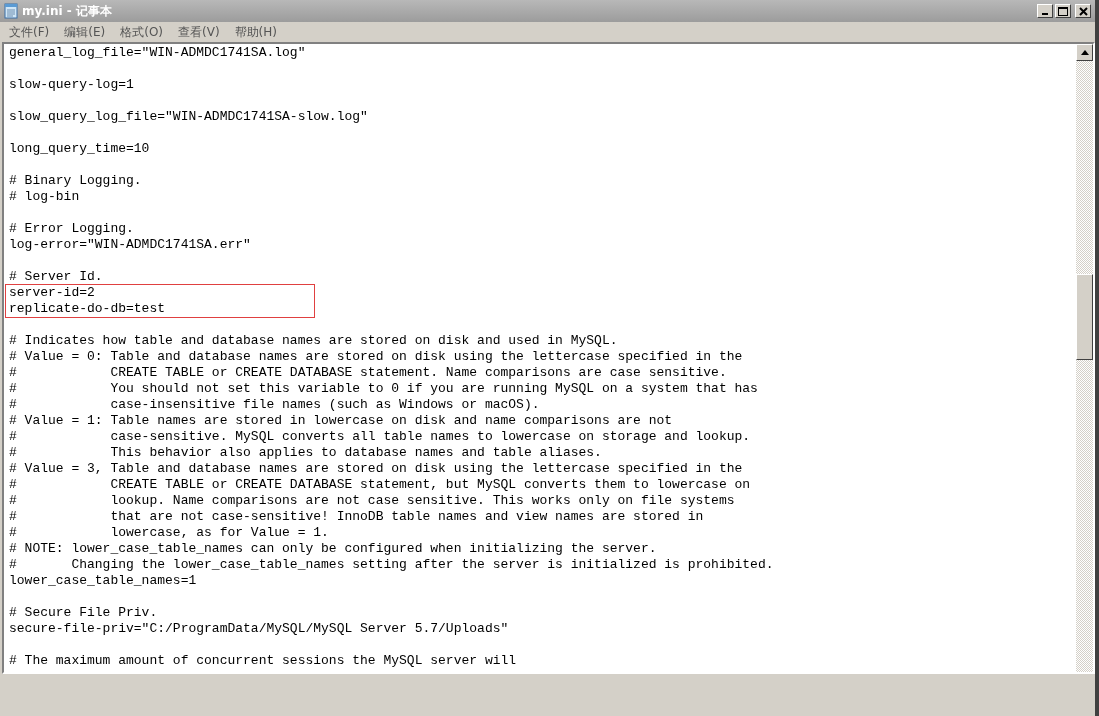 Image resolution: width=1099 pixels, height=716 pixels. Describe the element at coordinates (72, 229) in the screenshot. I see `text-line: # Error Logging.` at that location.